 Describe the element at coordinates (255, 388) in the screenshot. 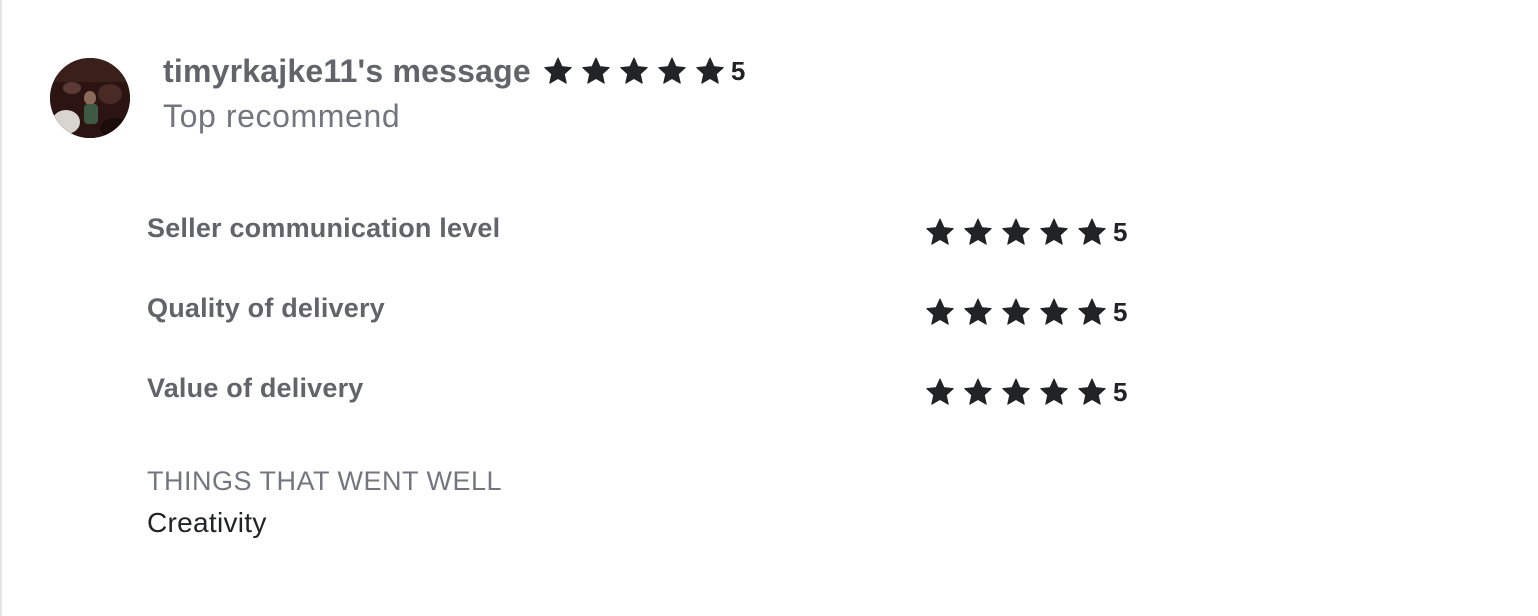

I see `rating-label: Value of delivery` at that location.